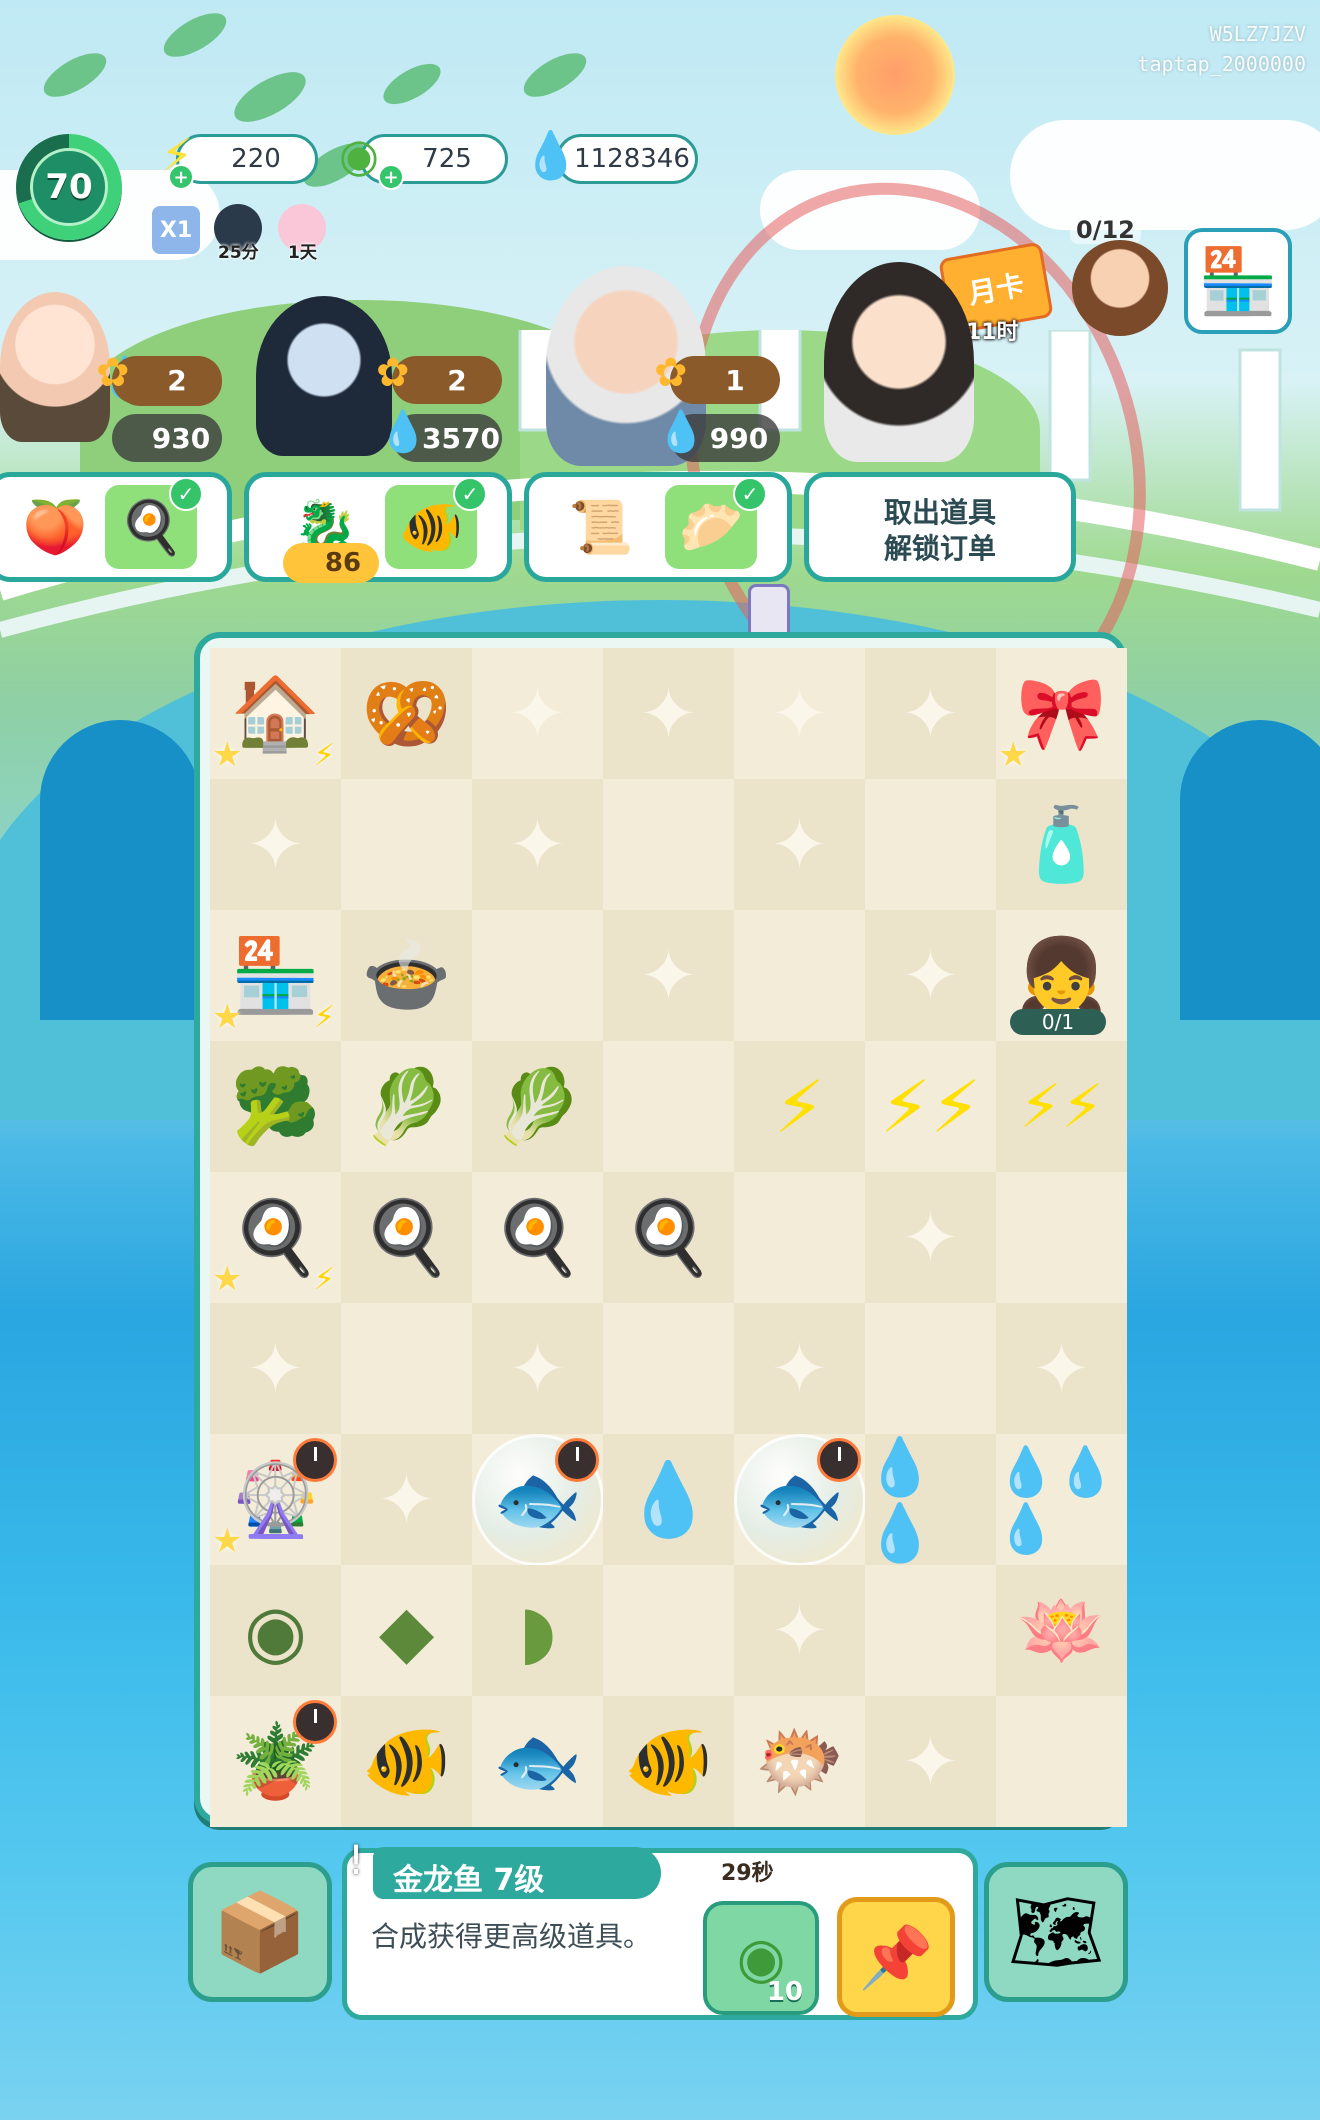 Image resolution: width=1320 pixels, height=2120 pixels. I want to click on energy-item-3: ⚡⚡, so click(1061, 1107).